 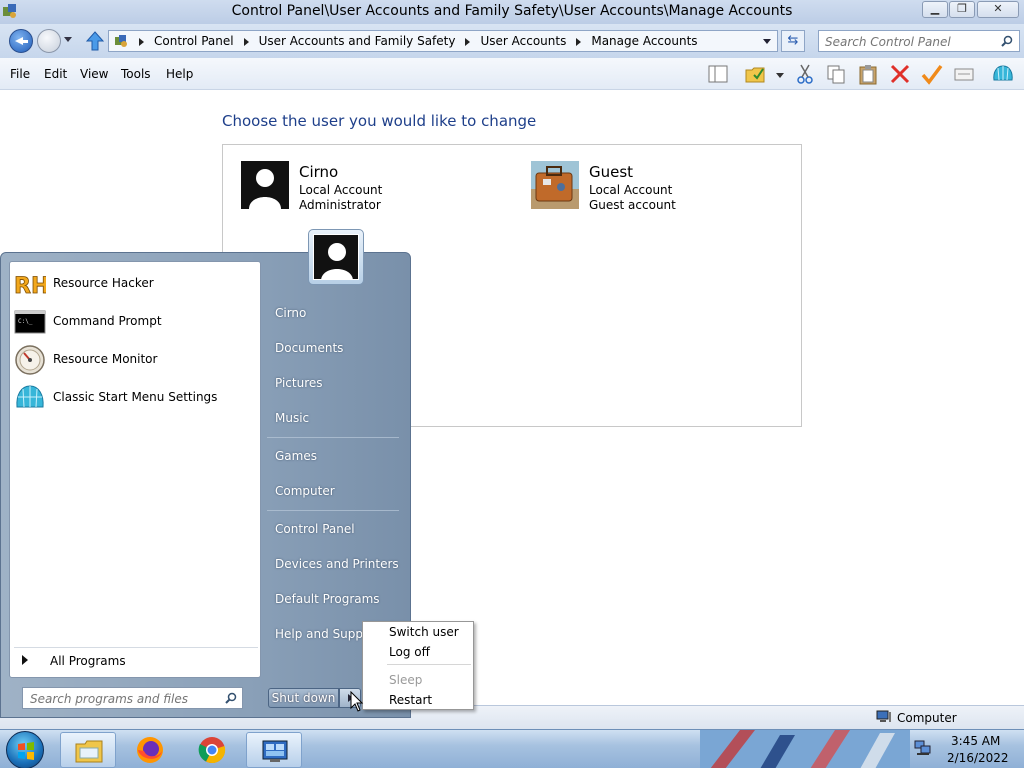 I want to click on start-button, so click(x=25, y=749).